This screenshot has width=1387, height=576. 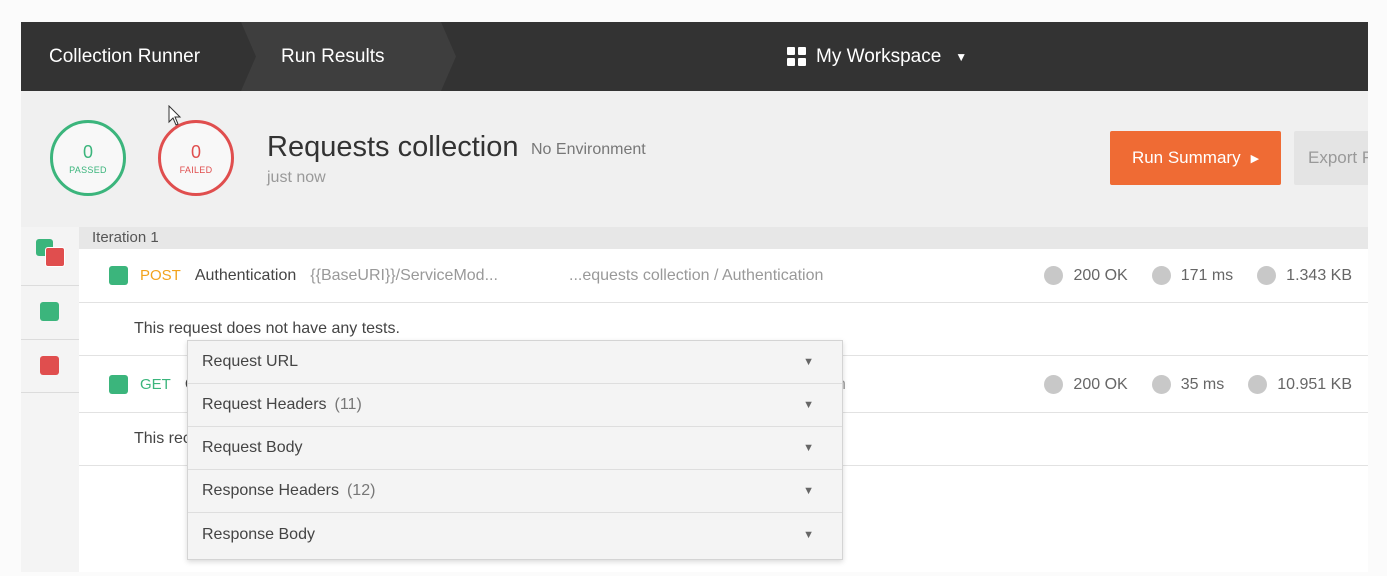 I want to click on run-time: just now, so click(x=296, y=177).